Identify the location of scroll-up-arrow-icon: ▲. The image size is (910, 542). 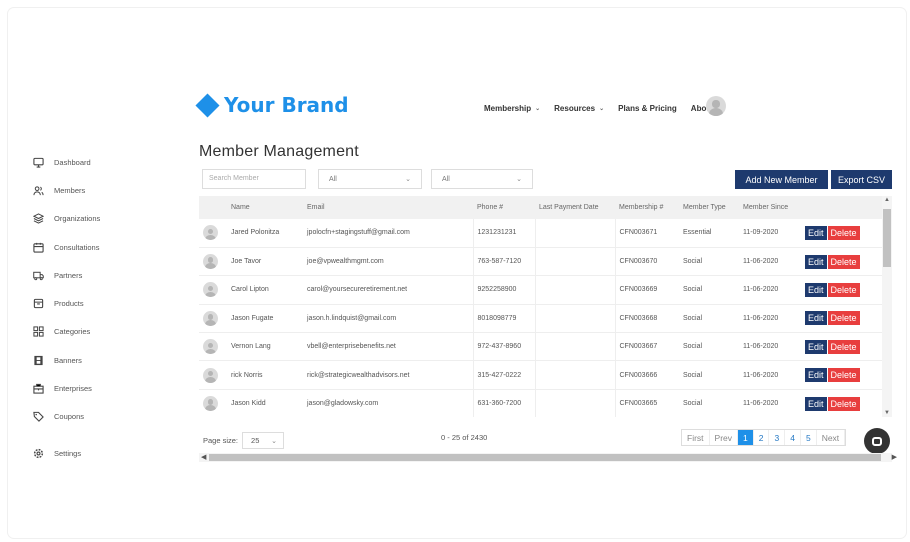
(887, 200).